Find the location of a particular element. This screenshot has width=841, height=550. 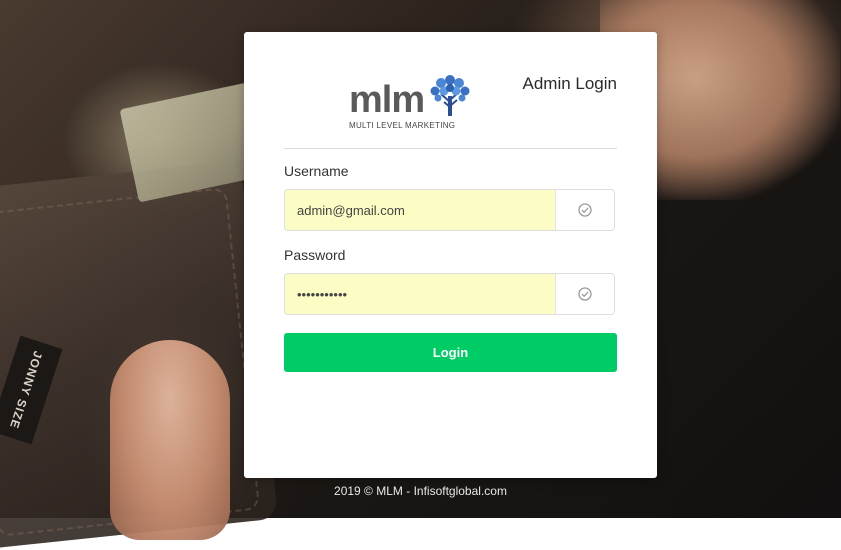

login-button: Login is located at coordinates (450, 352).